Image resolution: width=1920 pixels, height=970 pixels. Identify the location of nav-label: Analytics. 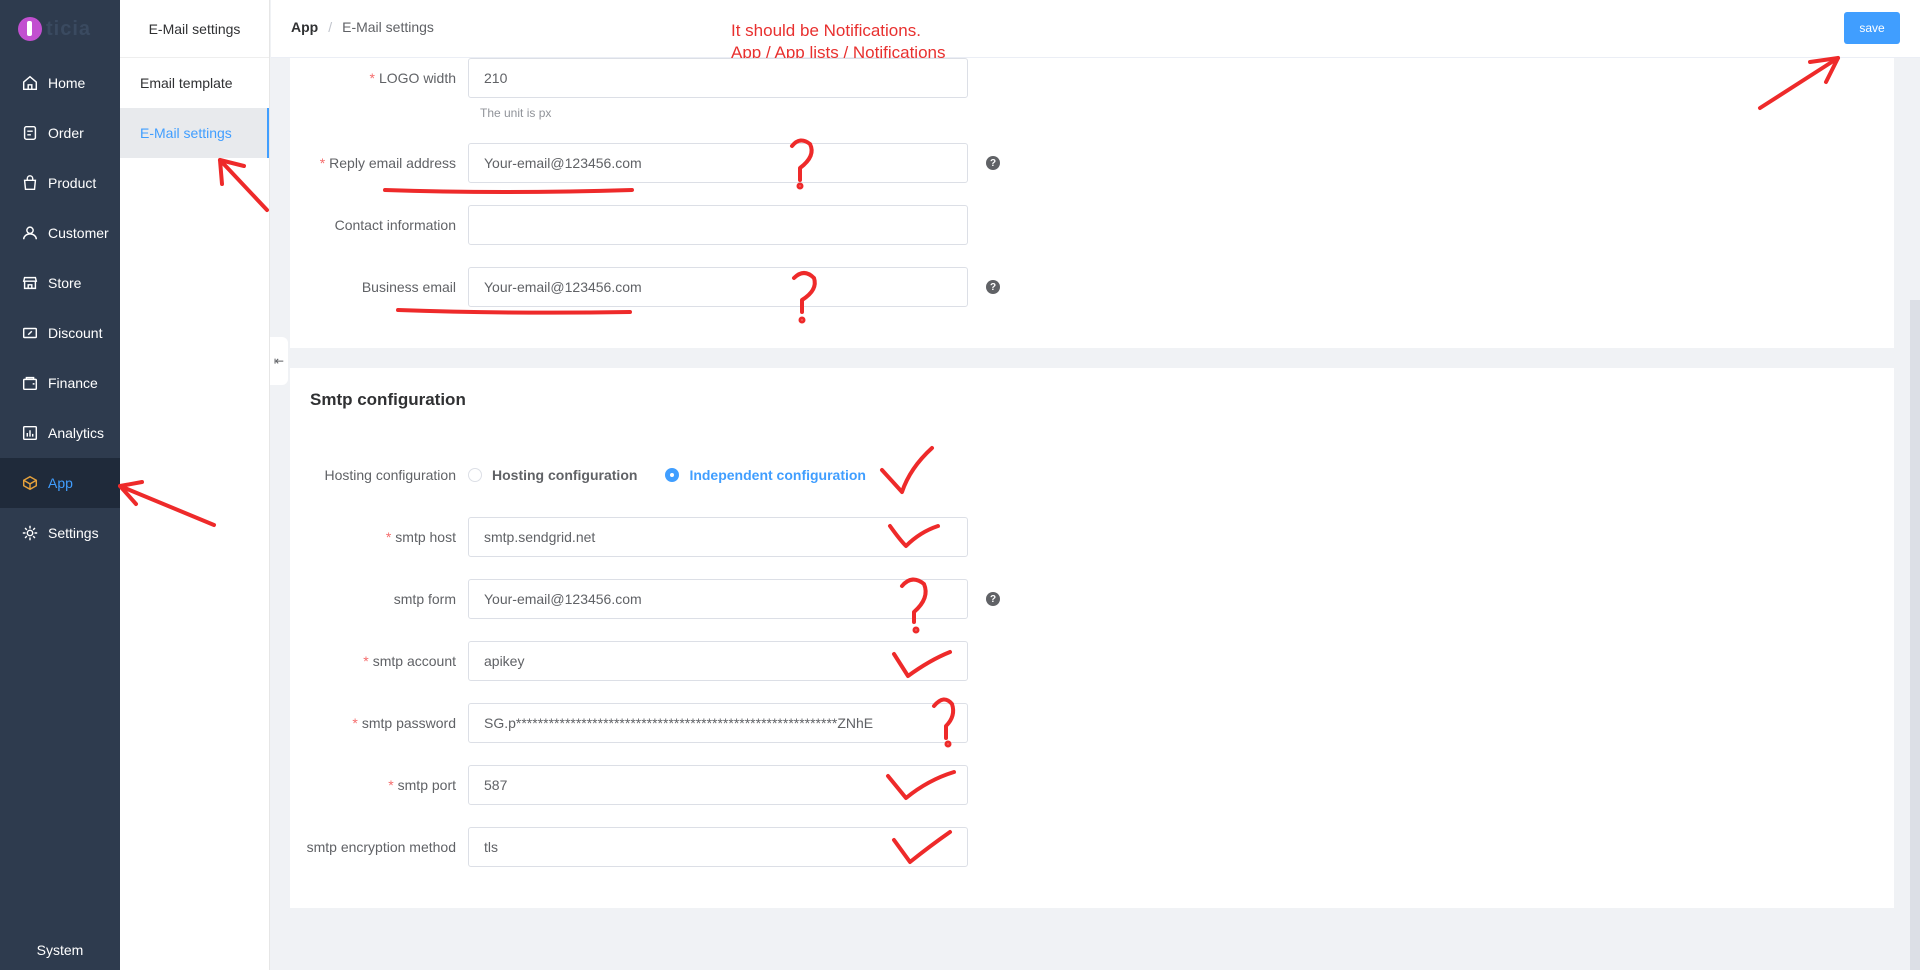
(76, 433).